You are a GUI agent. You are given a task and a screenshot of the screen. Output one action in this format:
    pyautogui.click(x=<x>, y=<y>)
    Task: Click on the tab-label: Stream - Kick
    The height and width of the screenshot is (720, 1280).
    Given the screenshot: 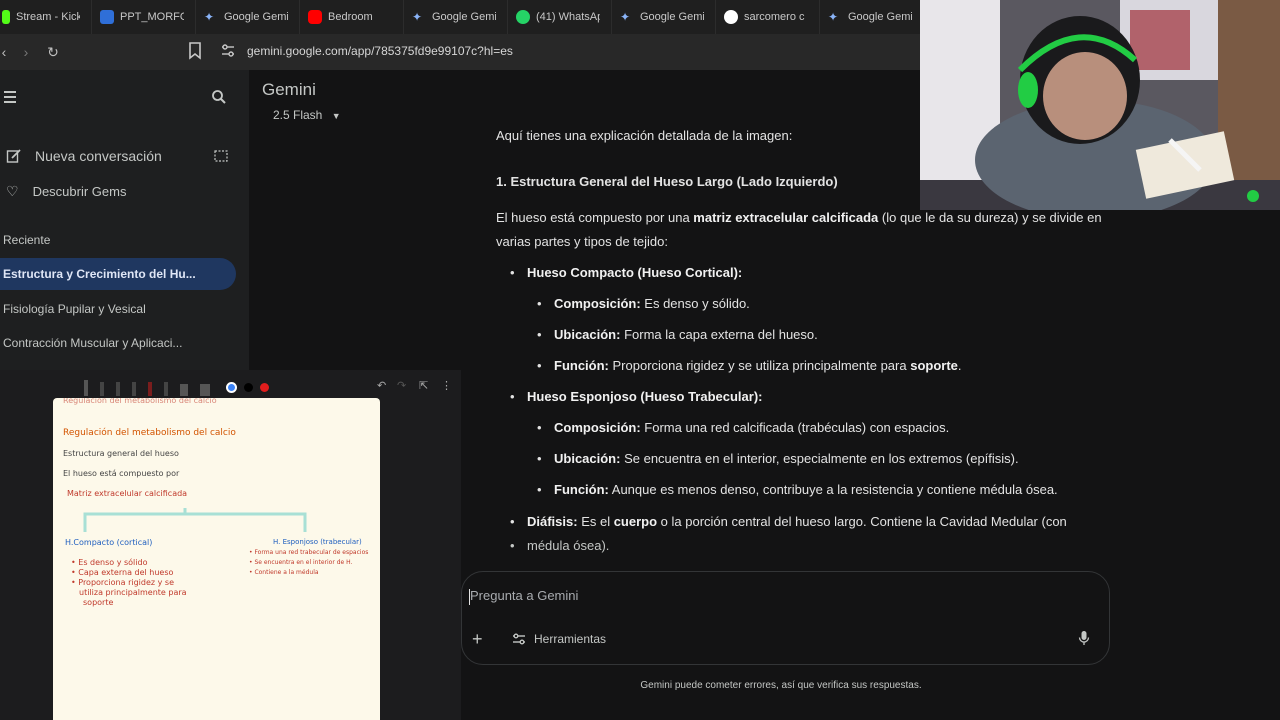 What is the action you would take?
    pyautogui.click(x=48, y=17)
    